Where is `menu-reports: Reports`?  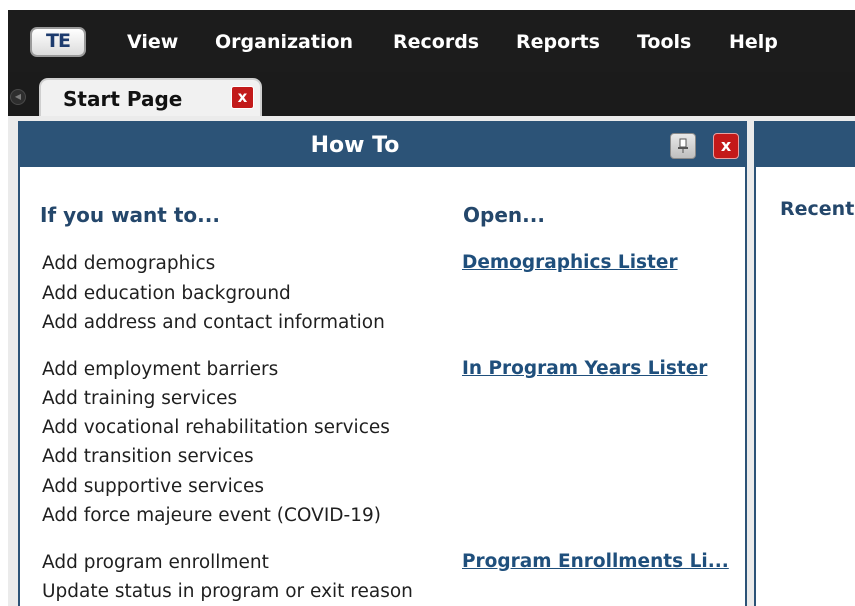 menu-reports: Reports is located at coordinates (558, 42).